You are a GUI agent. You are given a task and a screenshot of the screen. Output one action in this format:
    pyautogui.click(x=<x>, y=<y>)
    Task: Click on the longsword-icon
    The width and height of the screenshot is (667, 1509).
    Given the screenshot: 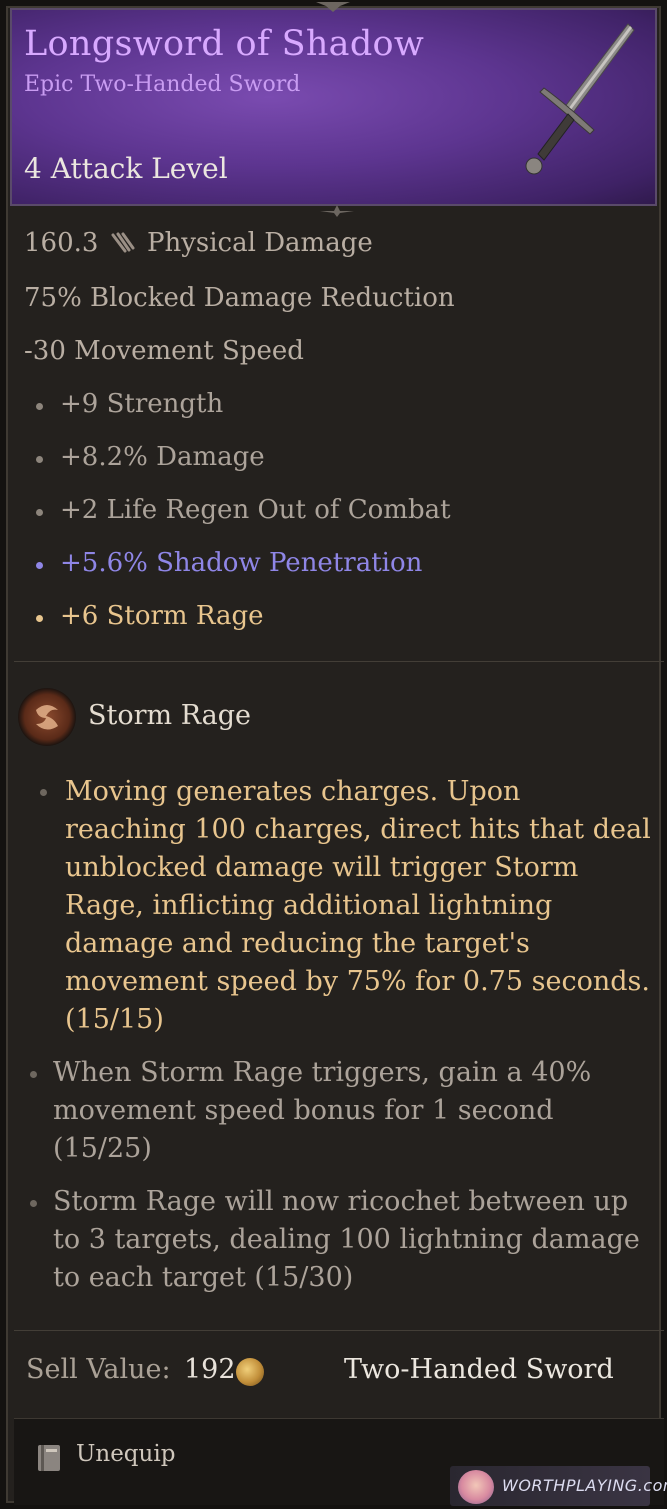 What is the action you would take?
    pyautogui.click(x=580, y=99)
    